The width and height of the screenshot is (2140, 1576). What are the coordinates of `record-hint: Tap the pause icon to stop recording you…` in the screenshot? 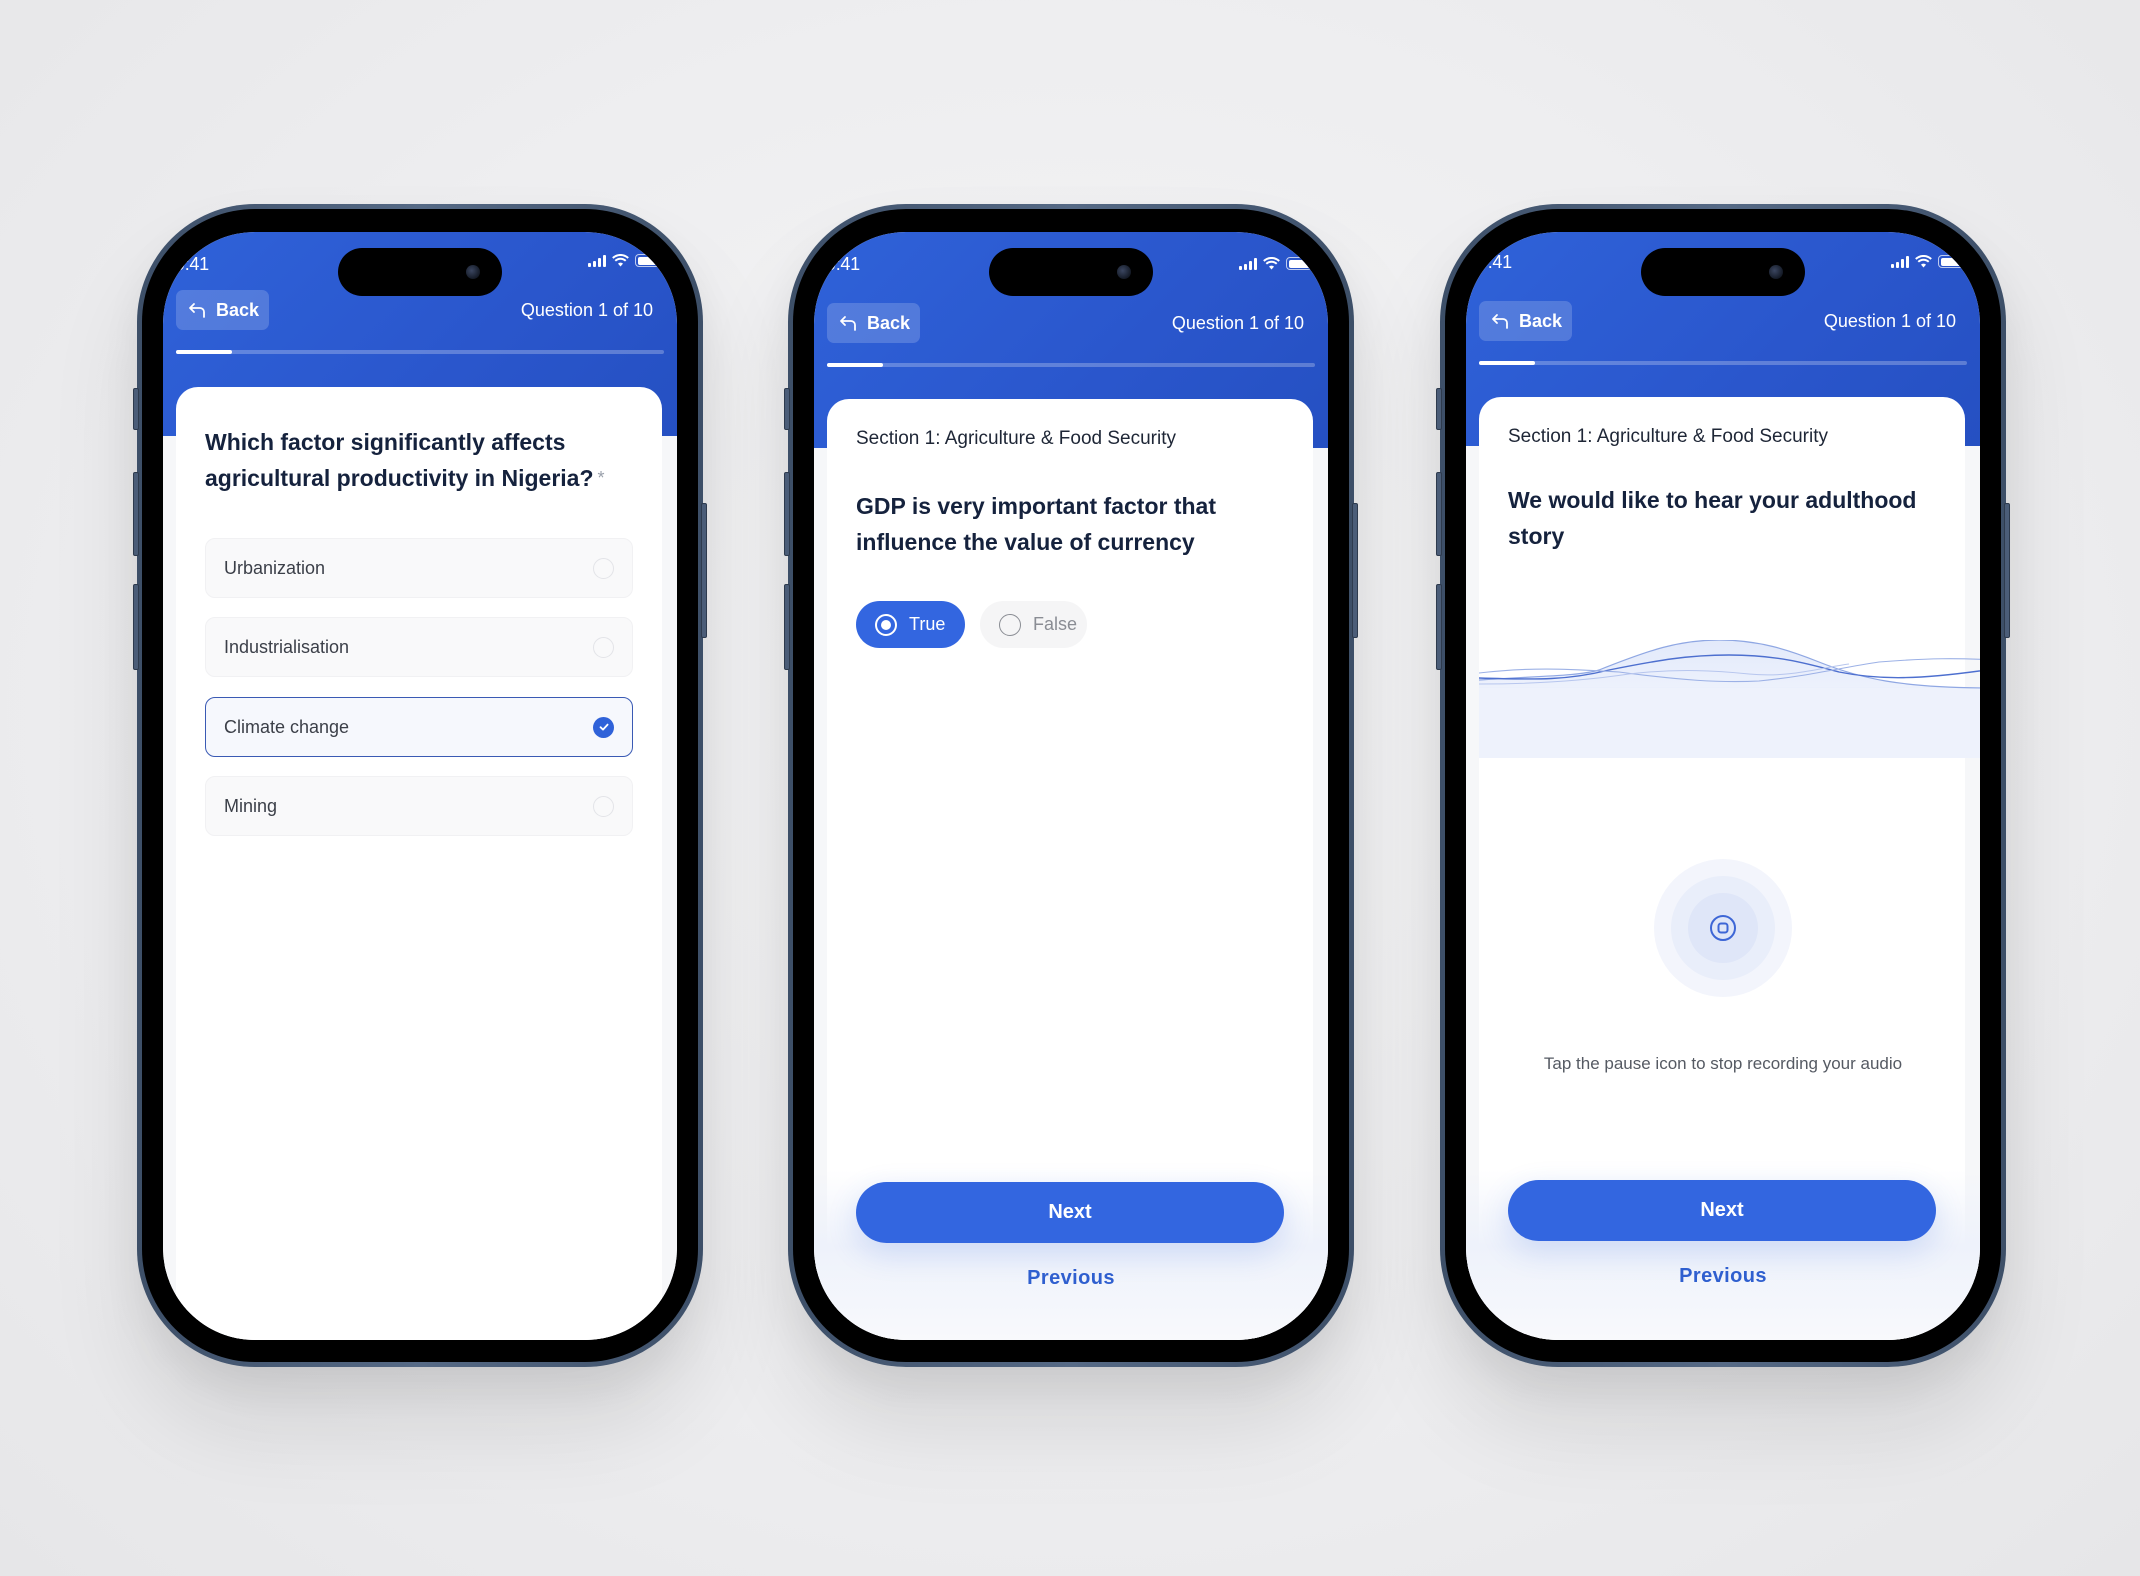 It's located at (1723, 1063).